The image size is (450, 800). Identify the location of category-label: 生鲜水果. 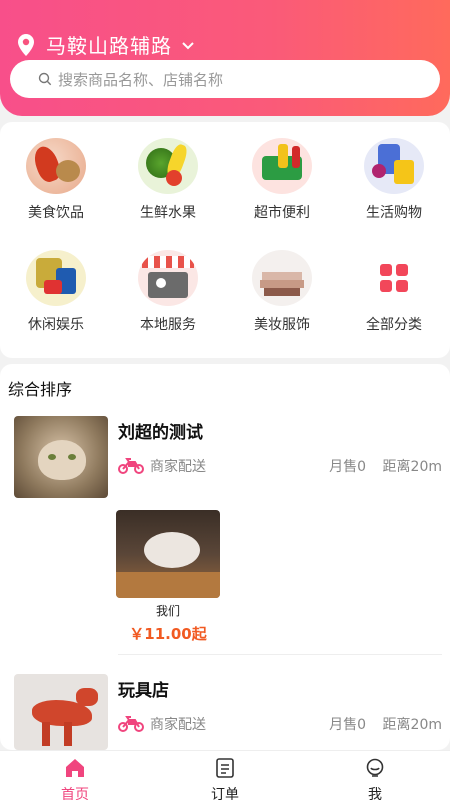
(168, 213).